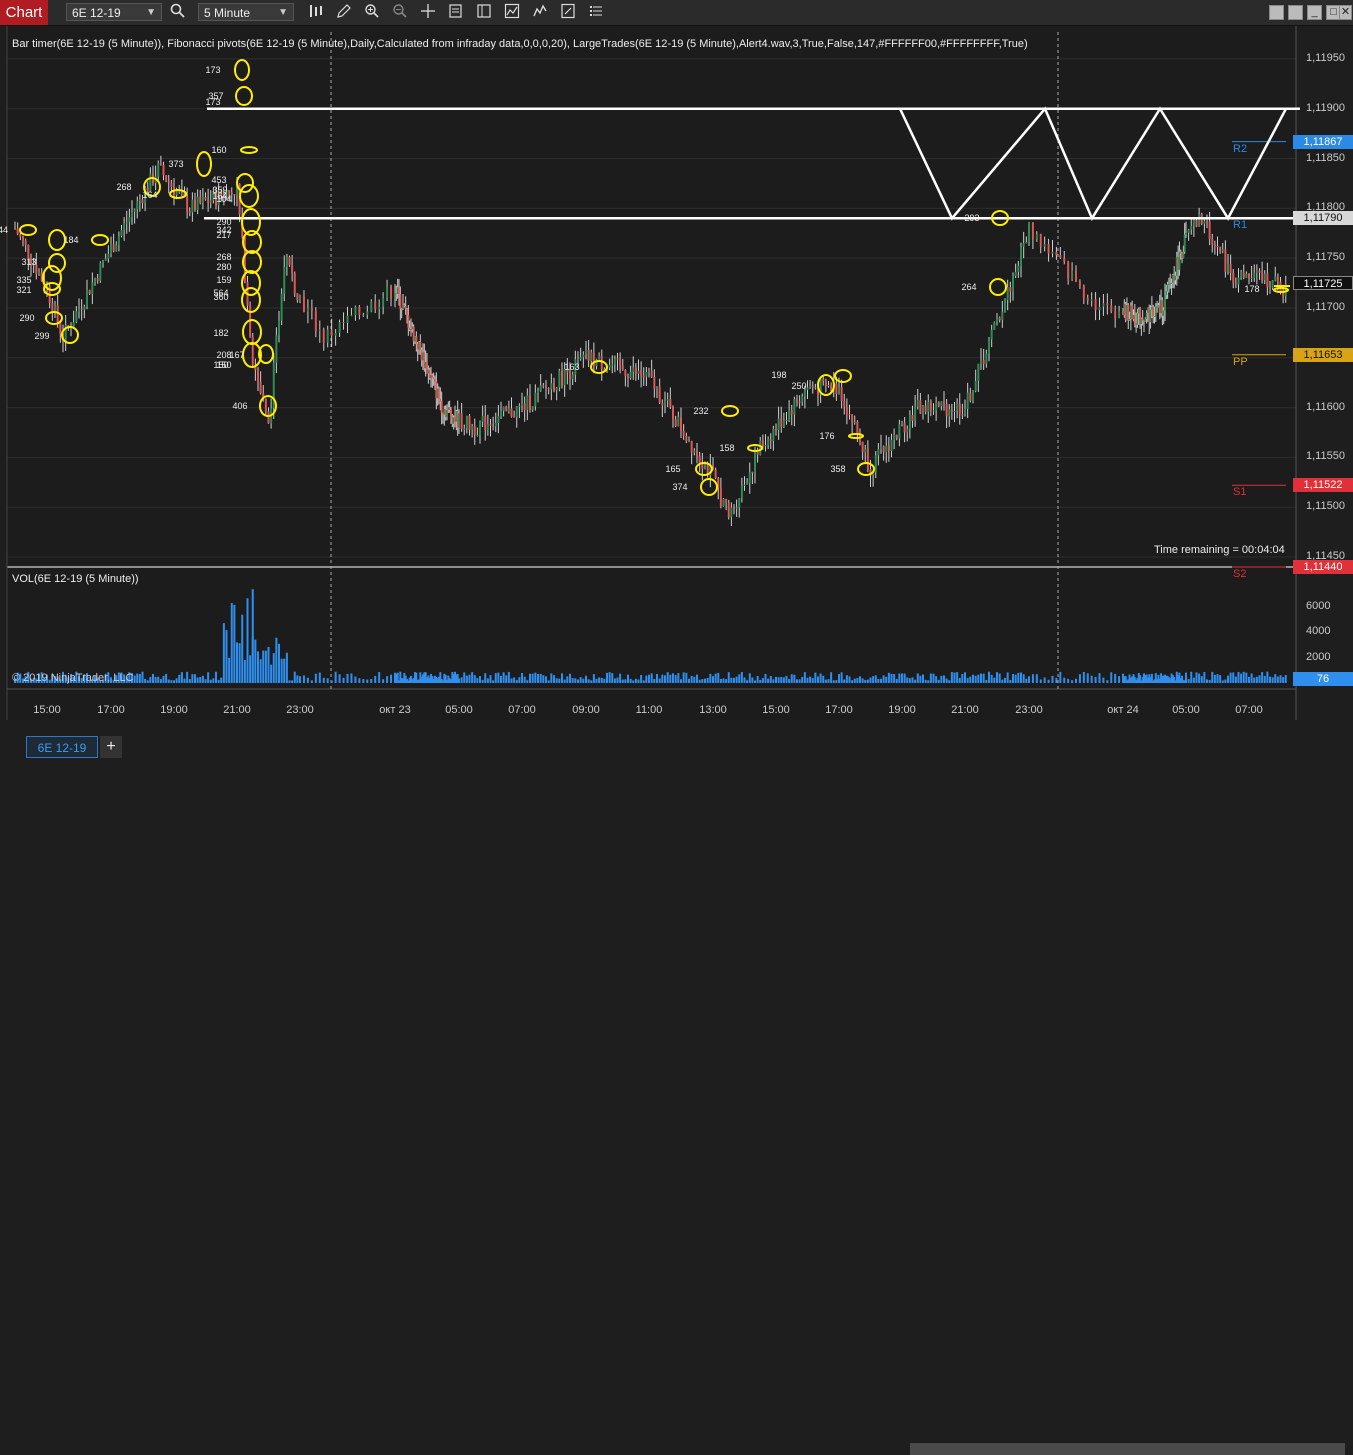  Describe the element at coordinates (596, 12) in the screenshot. I see `list-icon` at that location.